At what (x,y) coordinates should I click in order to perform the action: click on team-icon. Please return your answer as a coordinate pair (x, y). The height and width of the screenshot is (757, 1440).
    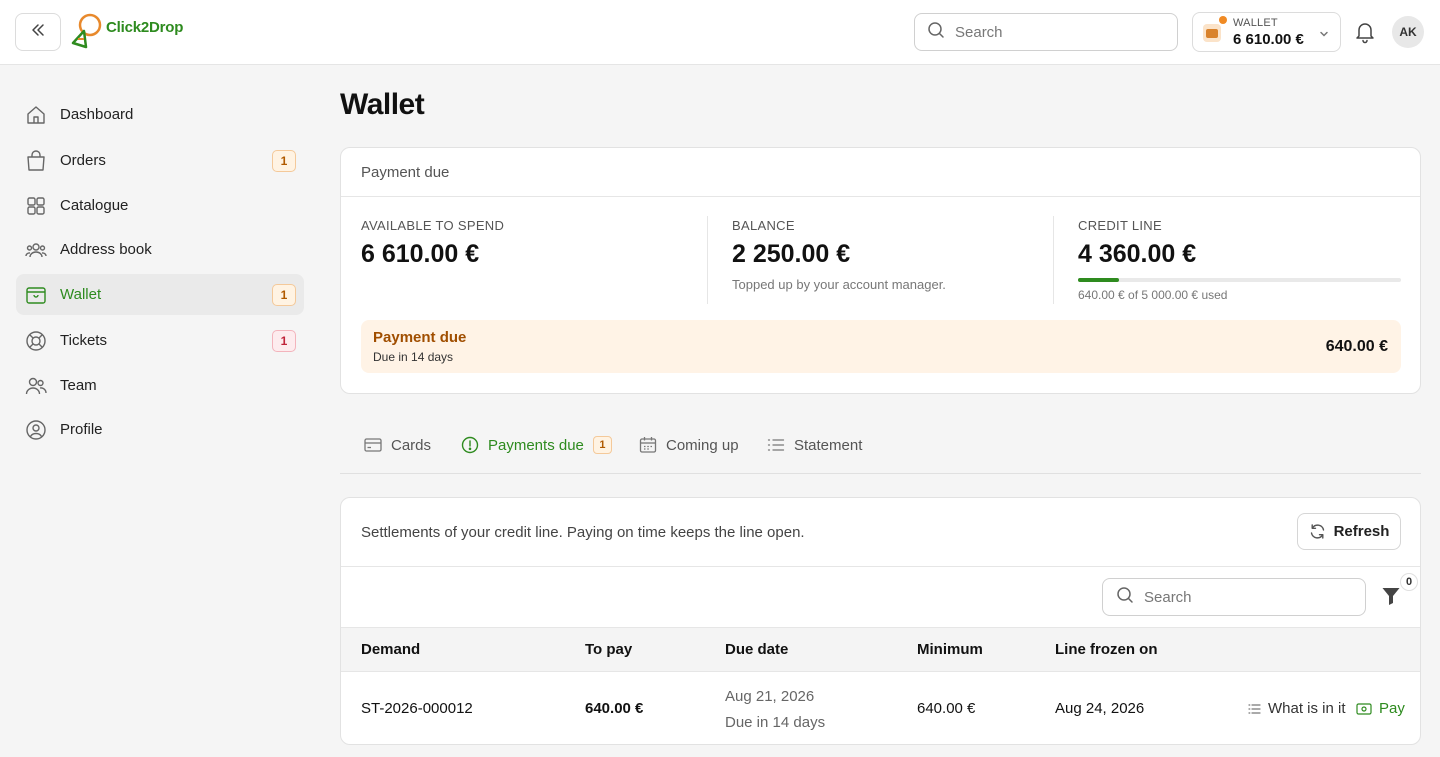
    Looking at the image, I should click on (36, 386).